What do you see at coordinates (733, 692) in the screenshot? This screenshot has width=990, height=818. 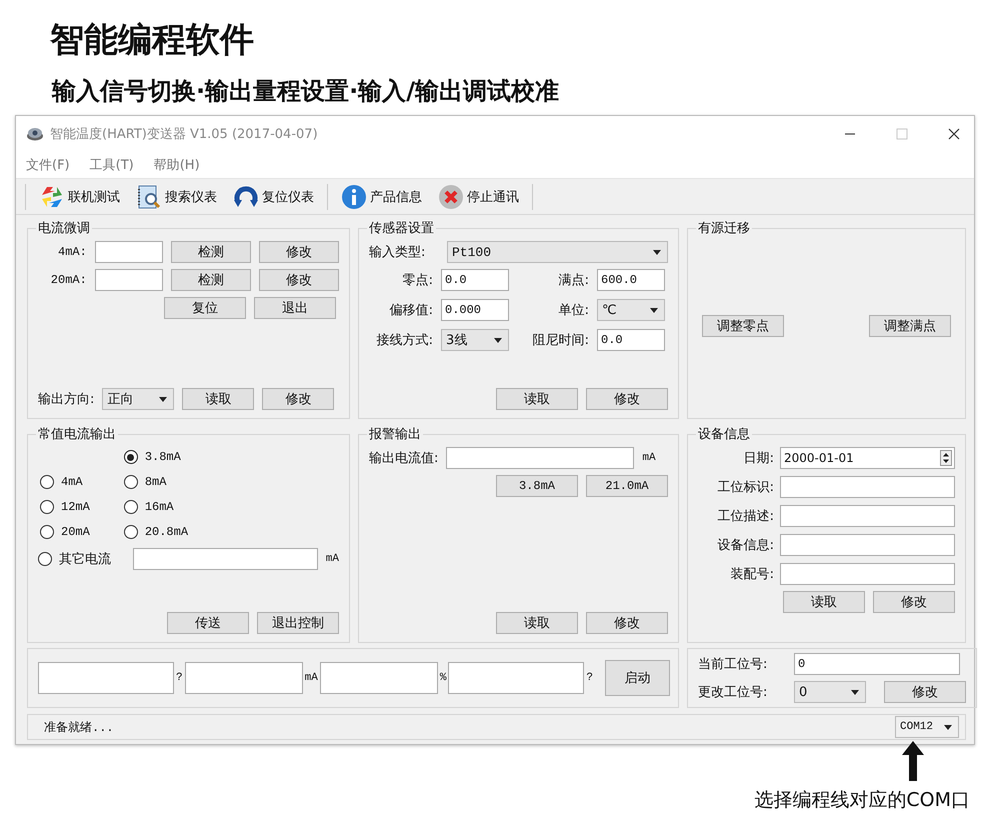 I see `field-label: 更改工位号:` at bounding box center [733, 692].